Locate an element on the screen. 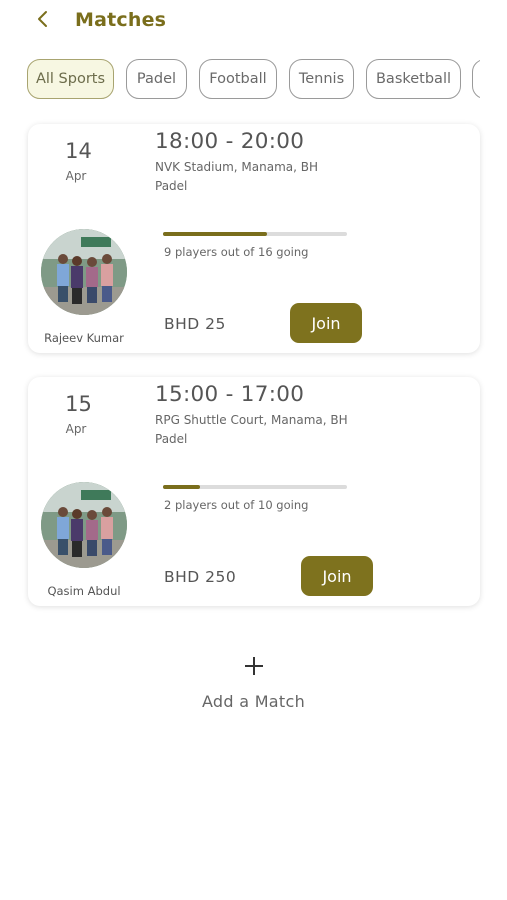 This screenshot has width=507, height=900. host-name: Qasim Abdul is located at coordinates (84, 591).